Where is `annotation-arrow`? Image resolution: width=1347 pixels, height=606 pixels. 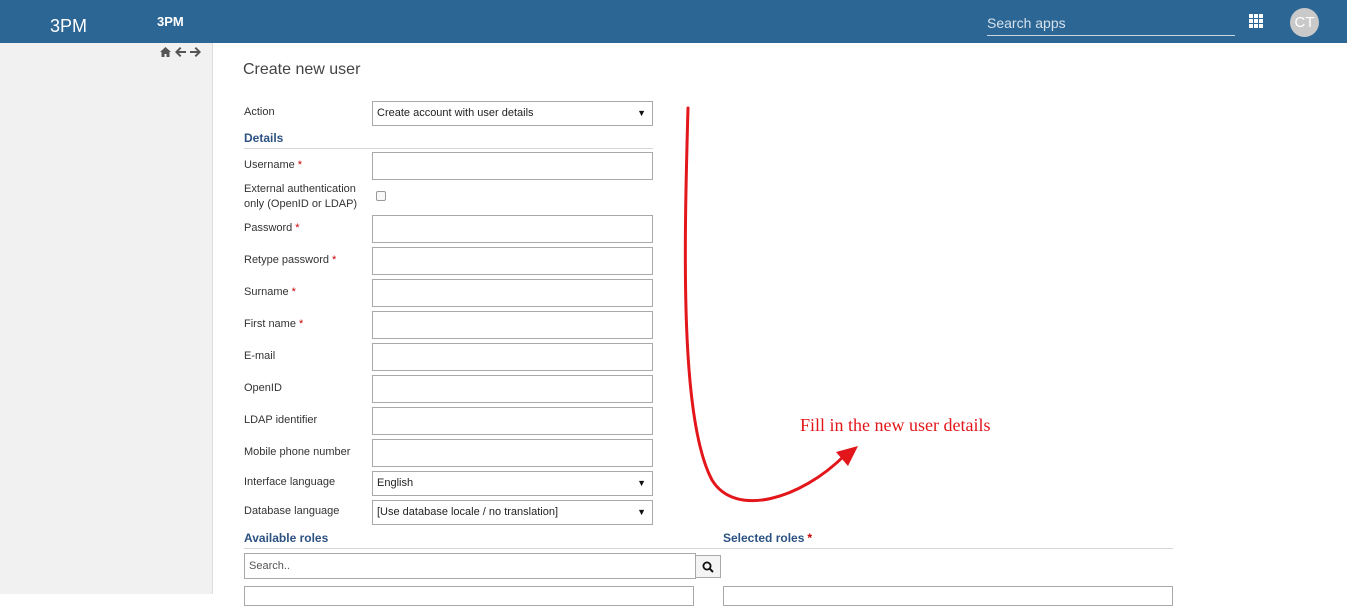
annotation-arrow is located at coordinates (770, 304).